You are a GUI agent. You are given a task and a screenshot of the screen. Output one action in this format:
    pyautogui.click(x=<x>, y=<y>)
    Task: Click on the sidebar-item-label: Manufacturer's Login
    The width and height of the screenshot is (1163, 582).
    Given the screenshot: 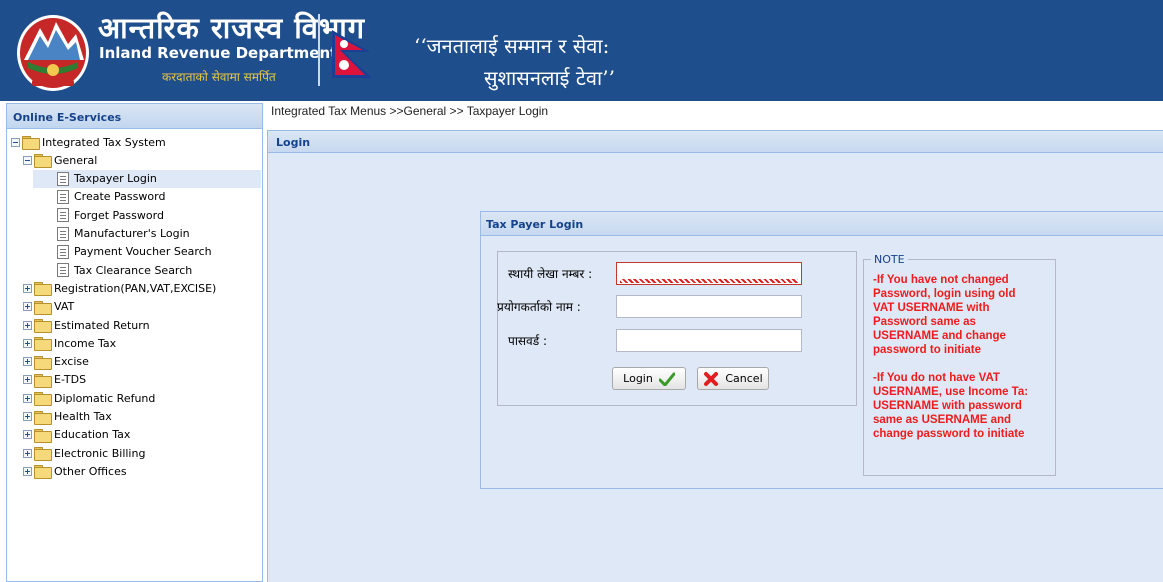 What is the action you would take?
    pyautogui.click(x=132, y=233)
    